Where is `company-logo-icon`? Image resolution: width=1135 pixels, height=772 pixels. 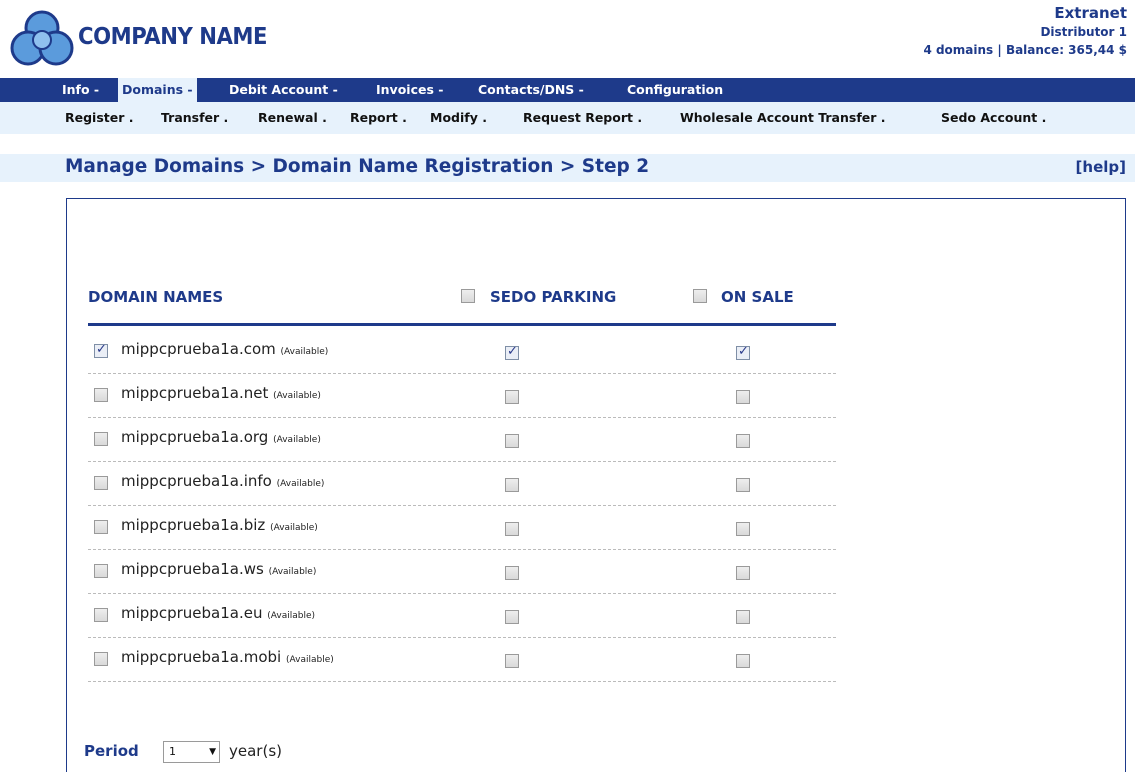
company-logo-icon is located at coordinates (42, 38).